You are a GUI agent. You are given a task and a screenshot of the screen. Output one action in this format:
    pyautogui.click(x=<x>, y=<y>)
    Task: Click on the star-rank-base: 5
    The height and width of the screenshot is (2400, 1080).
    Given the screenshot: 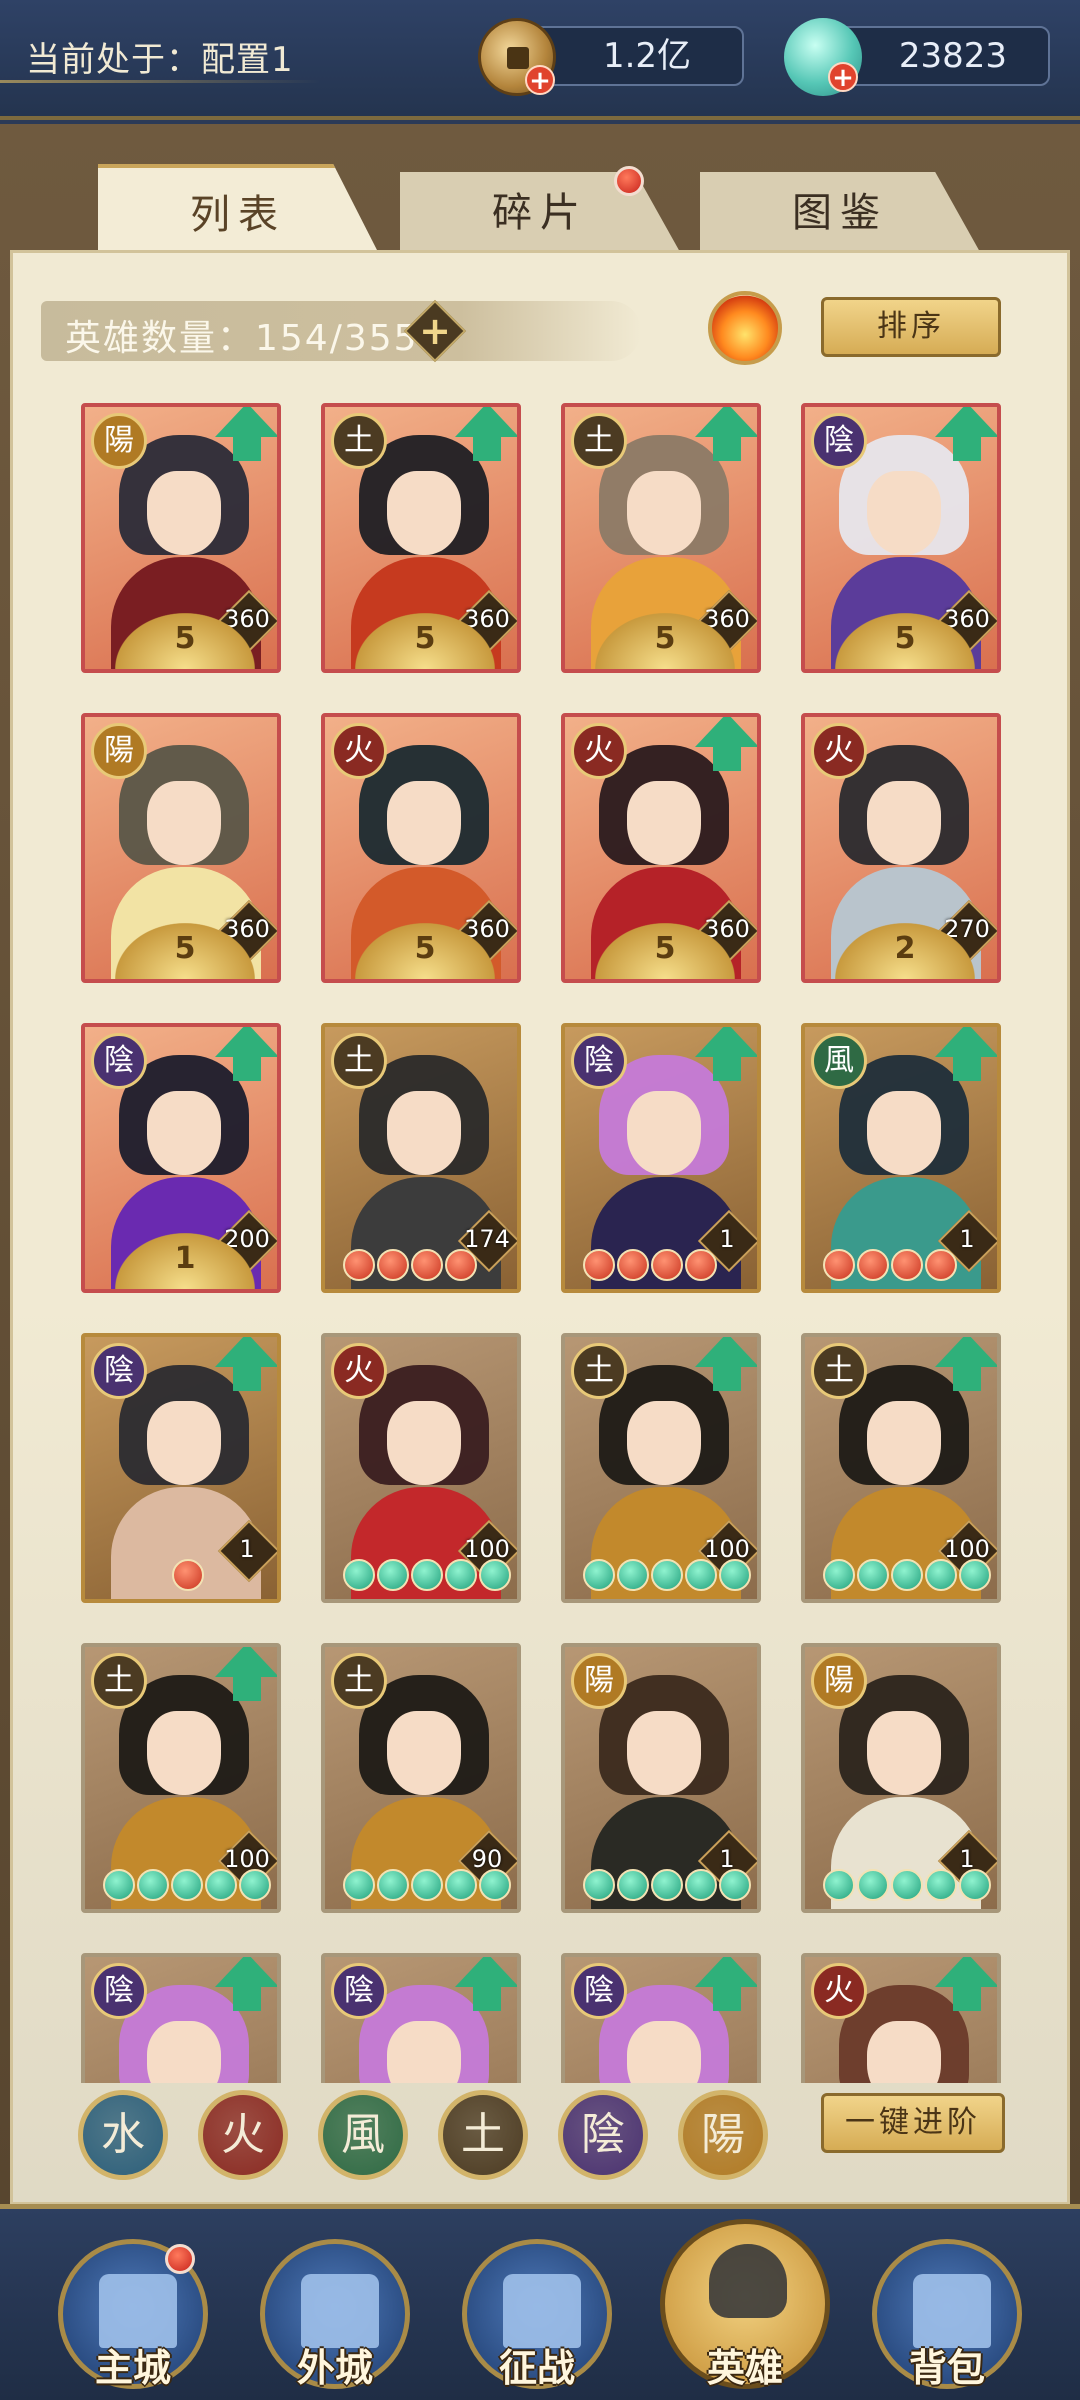 What is the action you would take?
    pyautogui.click(x=905, y=641)
    